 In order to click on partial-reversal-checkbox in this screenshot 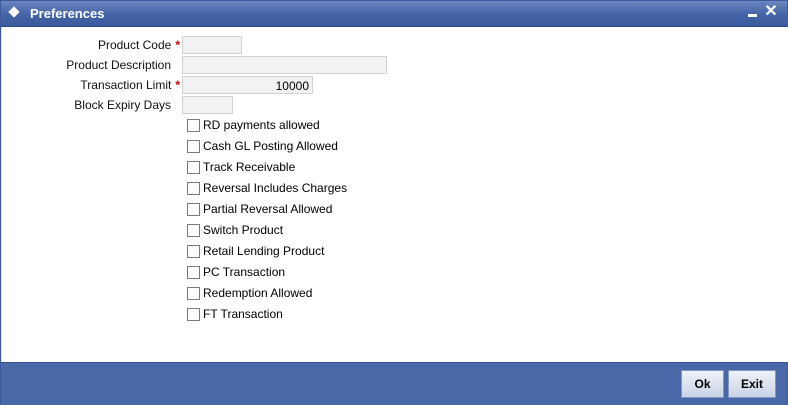, I will do `click(193, 209)`.